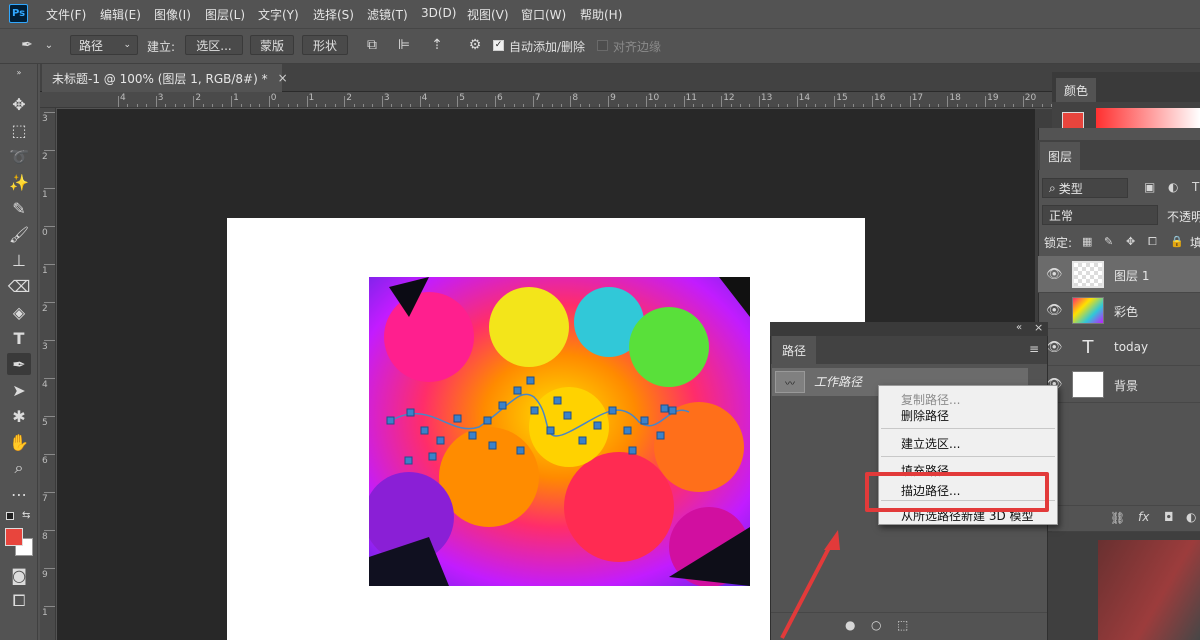  What do you see at coordinates (165, 78) in the screenshot?
I see `document-tab: 未标题-1 @ 100% (图层 1, RGB/8#) * ×` at bounding box center [165, 78].